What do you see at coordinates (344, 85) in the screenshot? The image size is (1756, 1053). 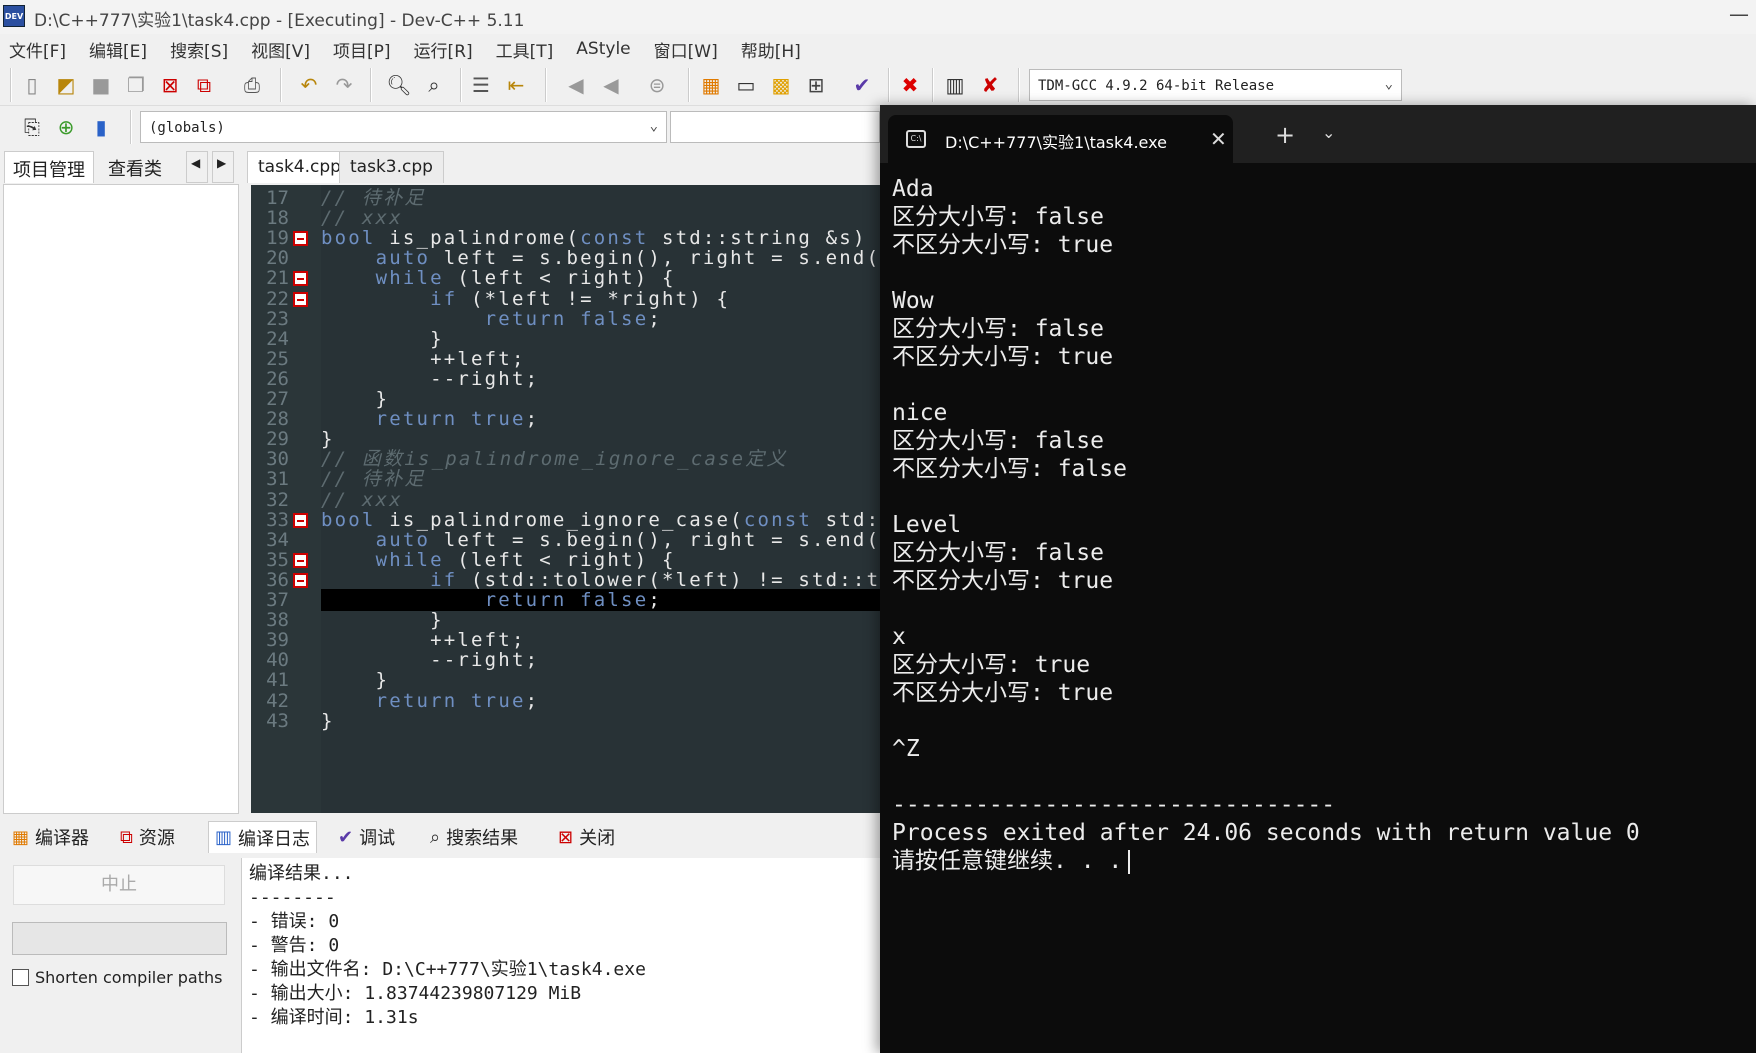 I see `redo-icon: ↷` at bounding box center [344, 85].